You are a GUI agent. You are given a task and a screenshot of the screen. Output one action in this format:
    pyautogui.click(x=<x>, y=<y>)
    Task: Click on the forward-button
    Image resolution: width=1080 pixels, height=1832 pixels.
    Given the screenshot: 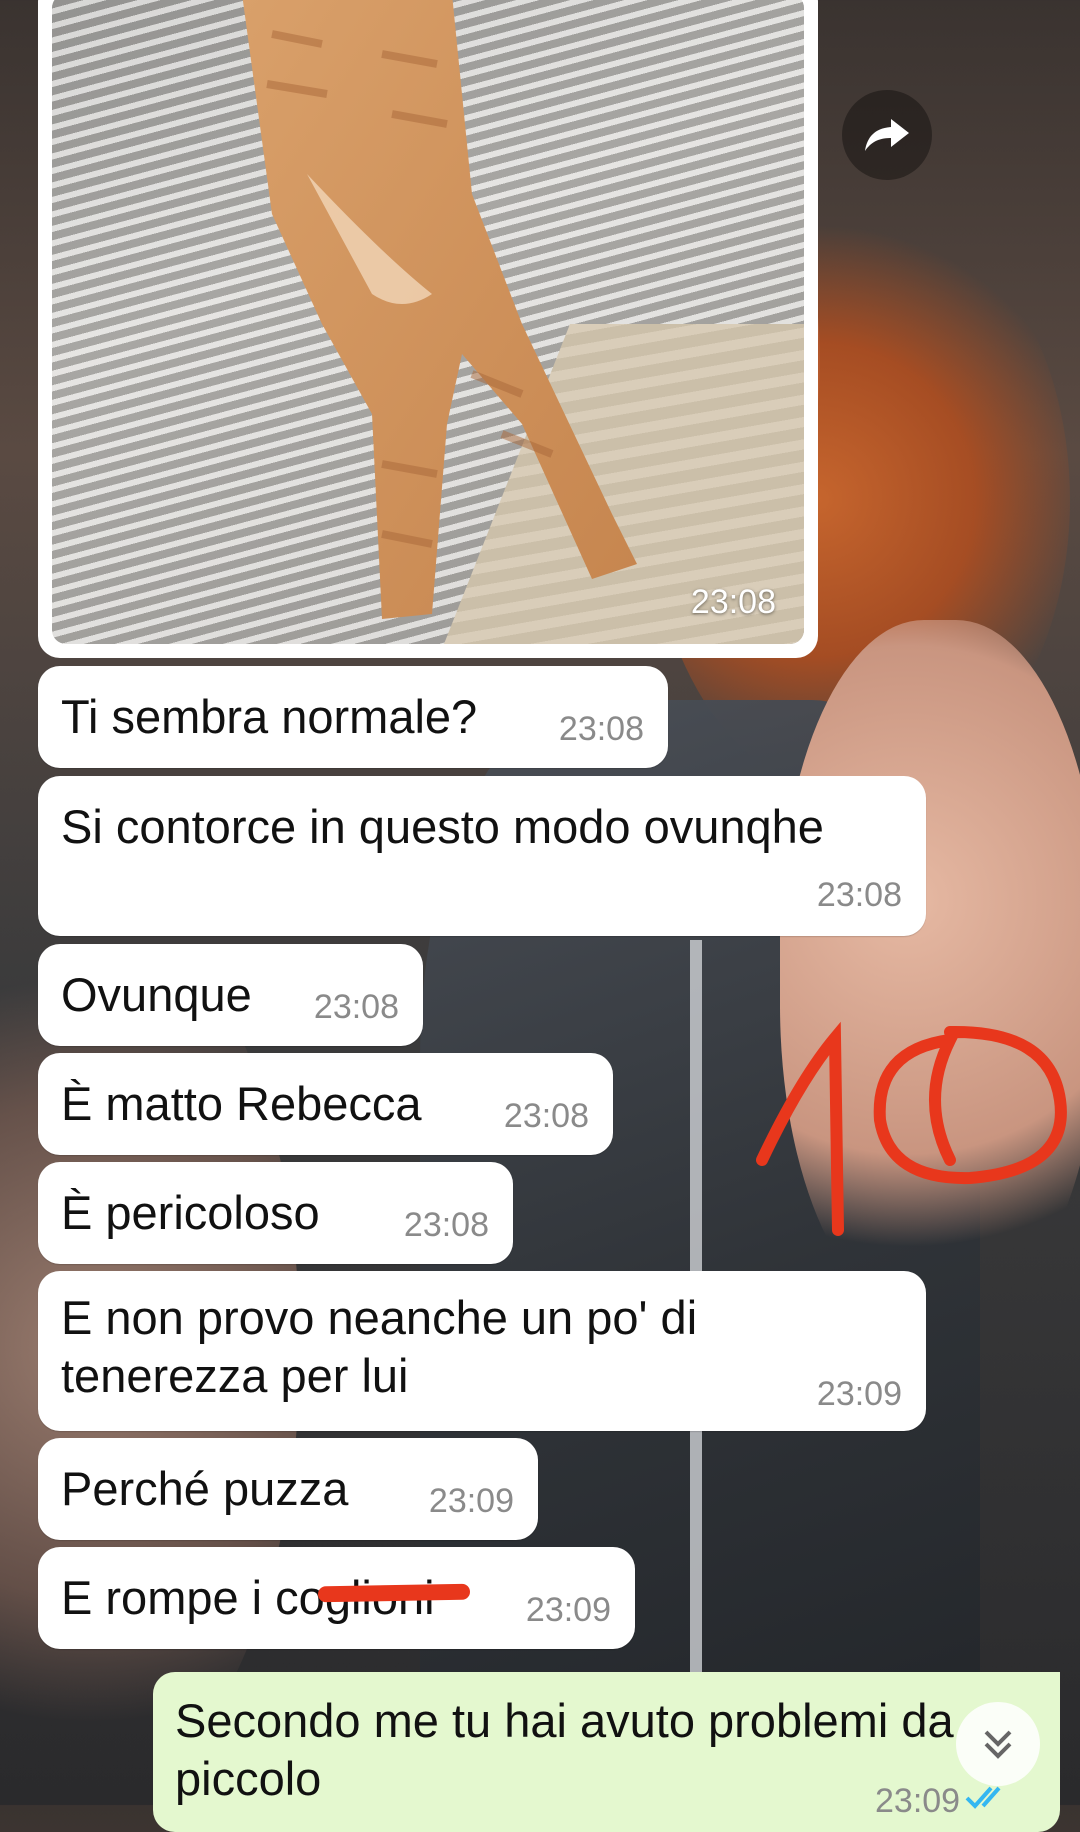 What is the action you would take?
    pyautogui.click(x=887, y=135)
    